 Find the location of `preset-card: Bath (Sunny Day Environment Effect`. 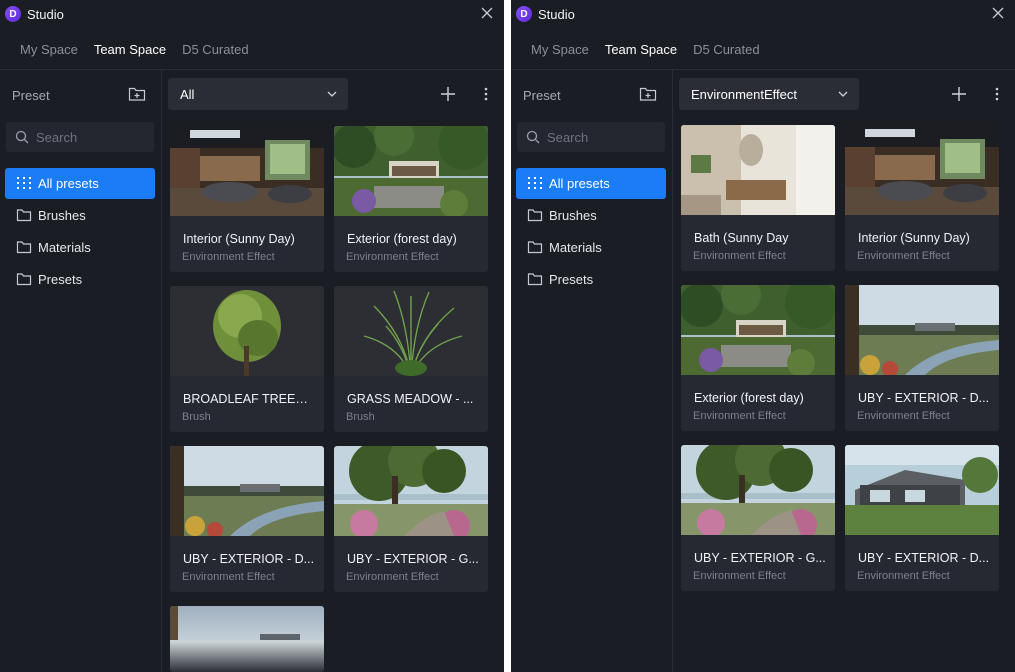

preset-card: Bath (Sunny Day Environment Effect is located at coordinates (758, 198).